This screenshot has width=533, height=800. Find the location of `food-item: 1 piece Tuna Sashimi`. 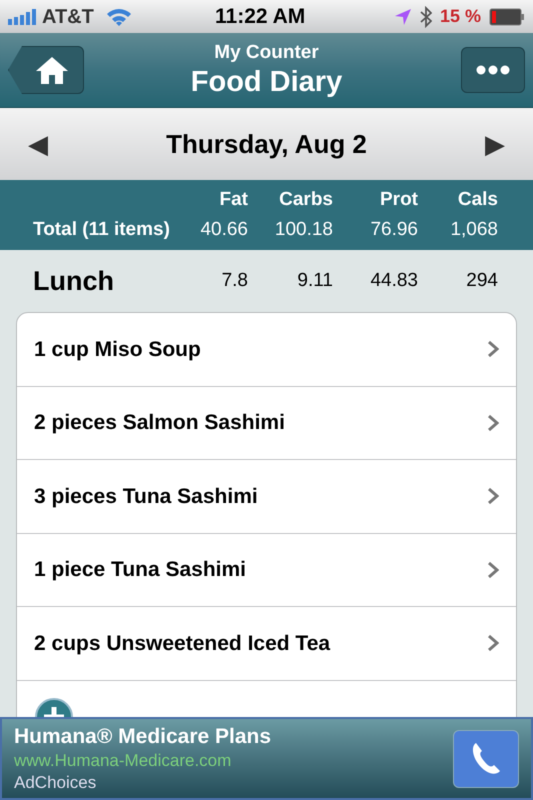

food-item: 1 piece Tuna Sashimi is located at coordinates (266, 570).